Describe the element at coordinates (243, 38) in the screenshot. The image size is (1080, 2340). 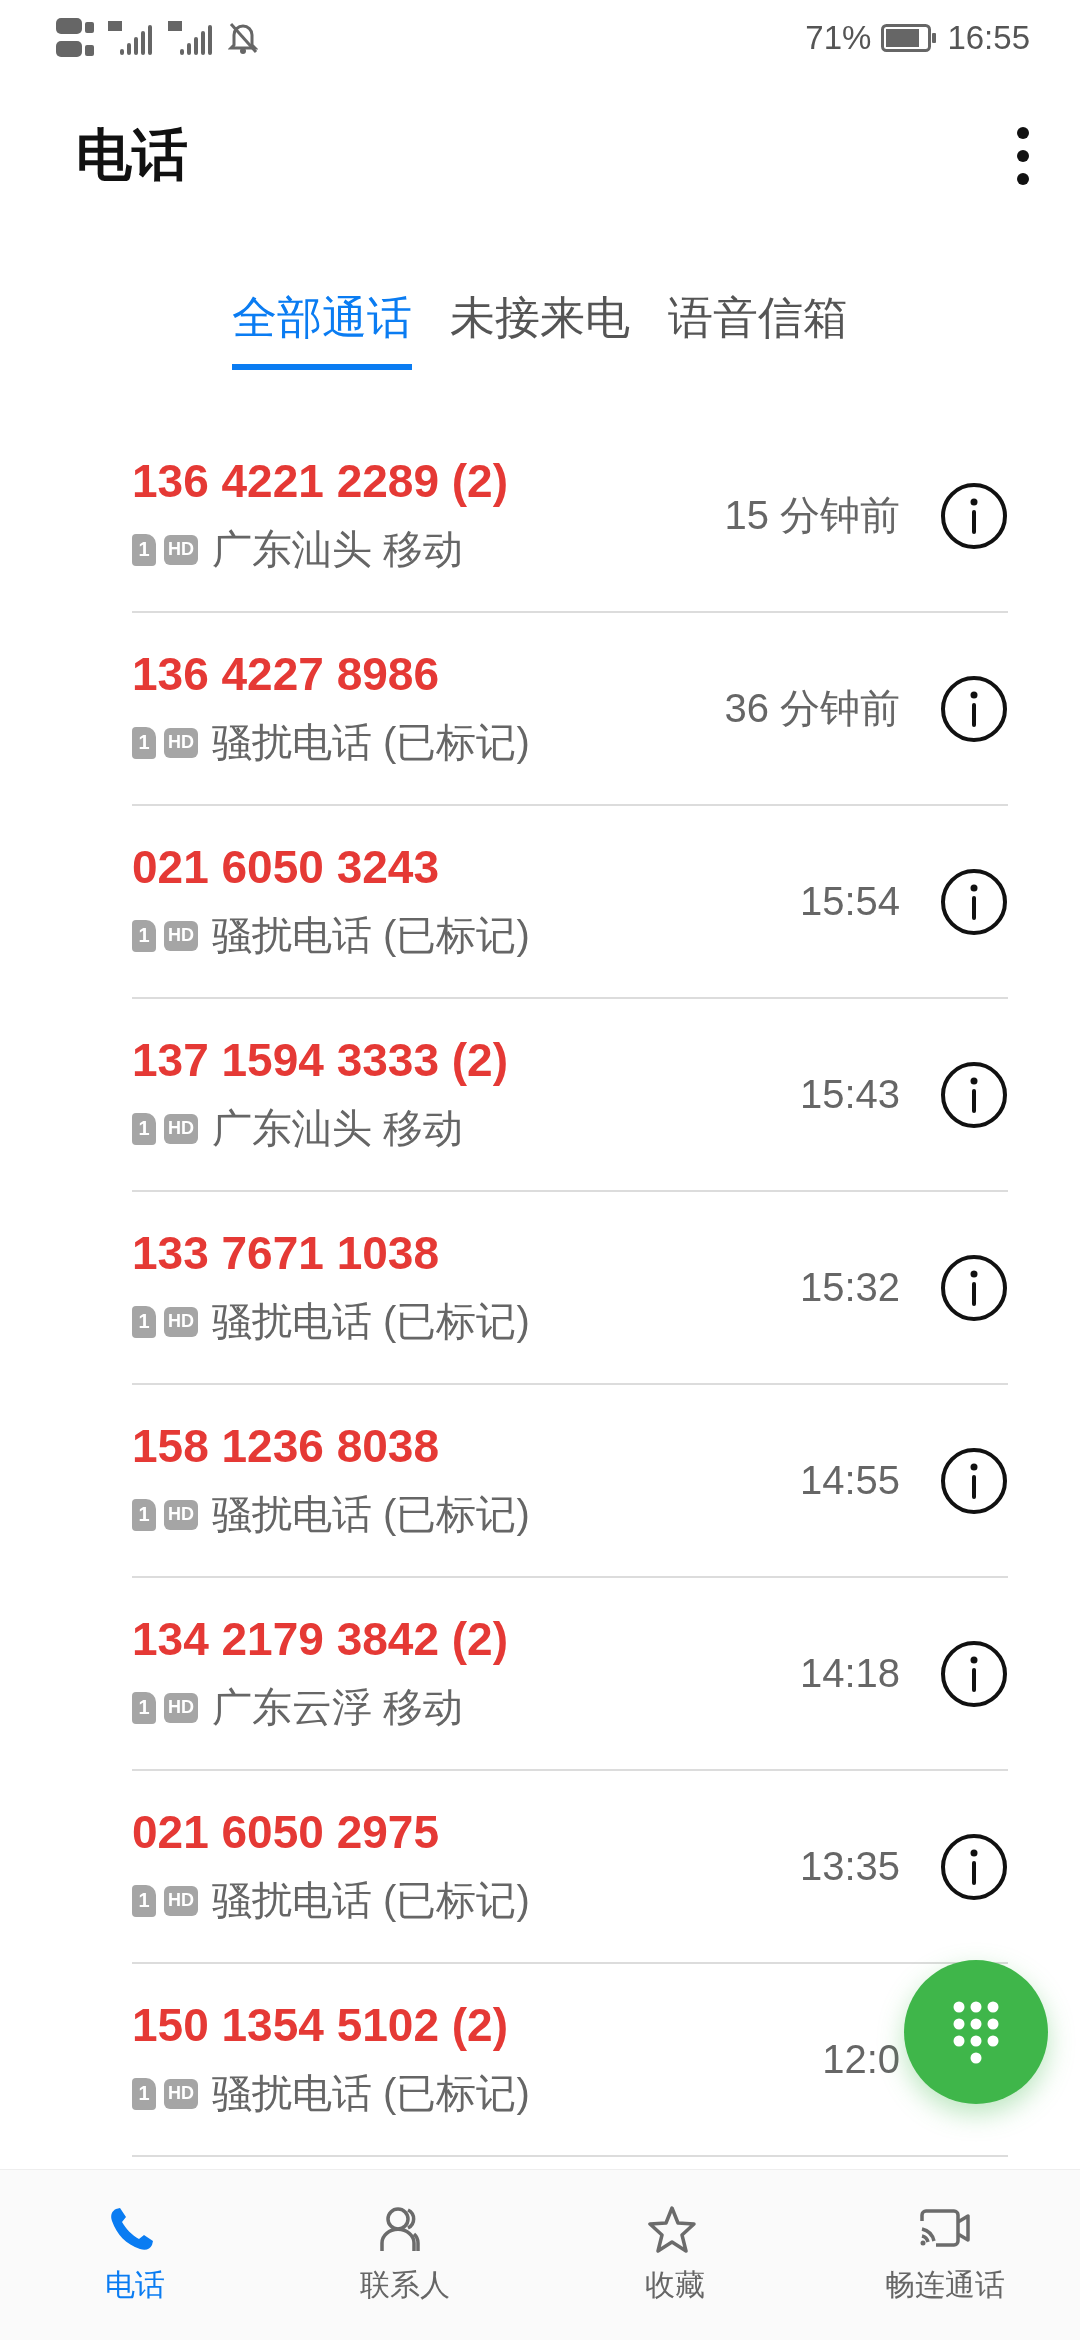
I see `bell-off-icon` at that location.